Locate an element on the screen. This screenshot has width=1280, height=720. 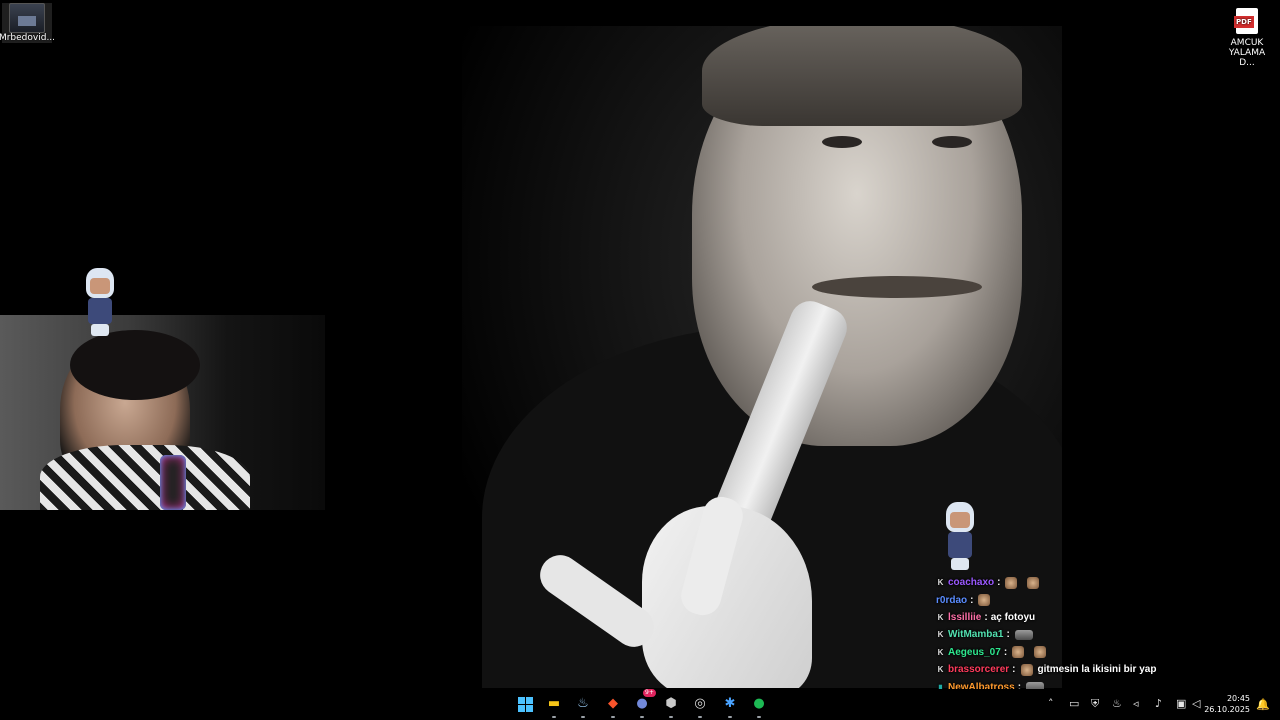
network-icon: ▣ is located at coordinates (1181, 703).